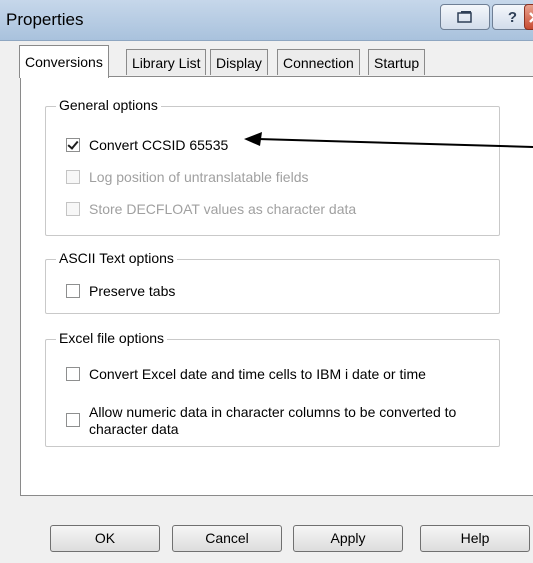 The width and height of the screenshot is (533, 563). I want to click on tab-startup: Startup, so click(397, 62).